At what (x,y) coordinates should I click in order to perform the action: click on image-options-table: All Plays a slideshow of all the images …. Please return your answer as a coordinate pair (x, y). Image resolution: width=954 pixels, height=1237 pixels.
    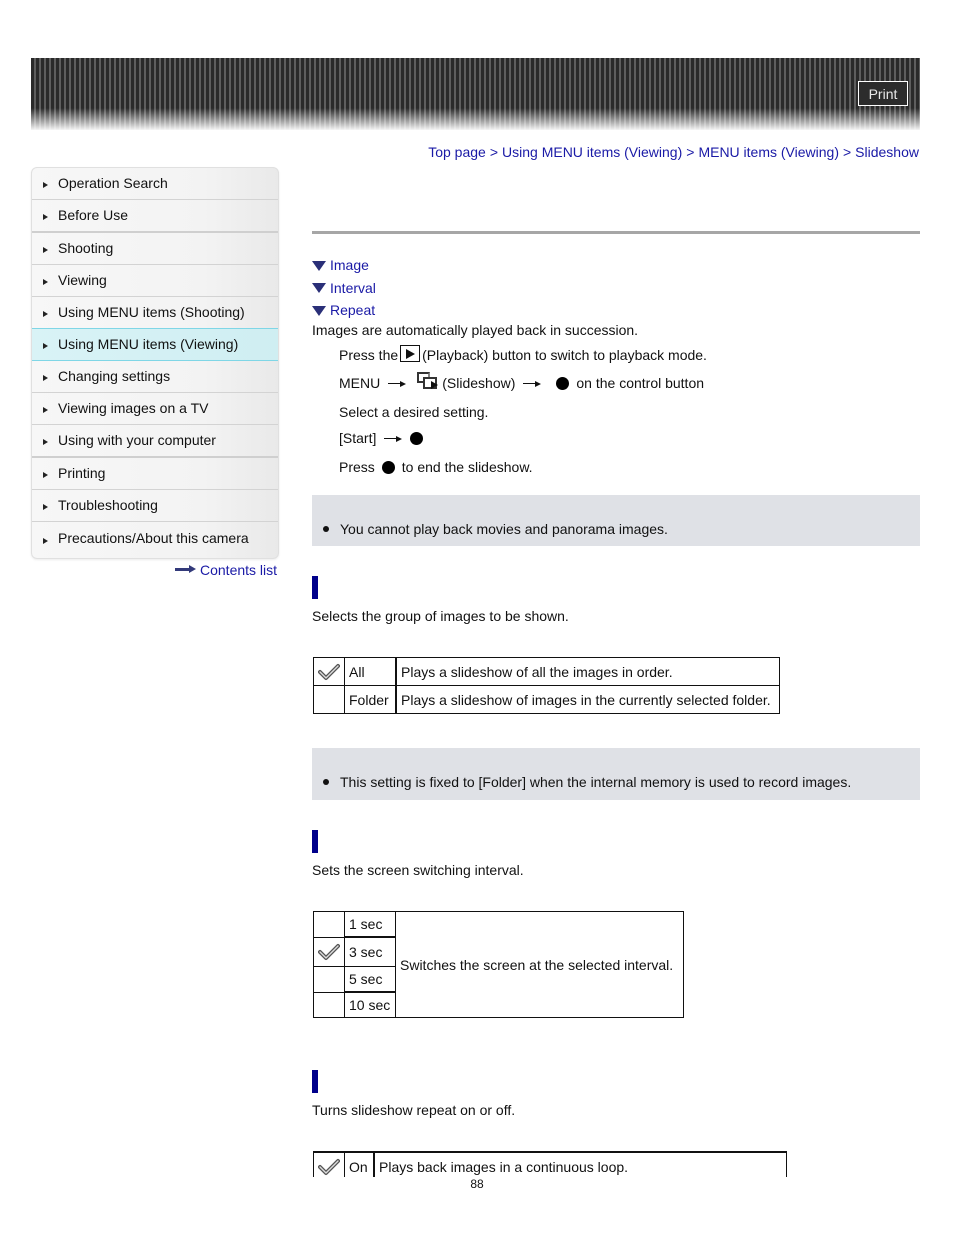
    Looking at the image, I should click on (546, 685).